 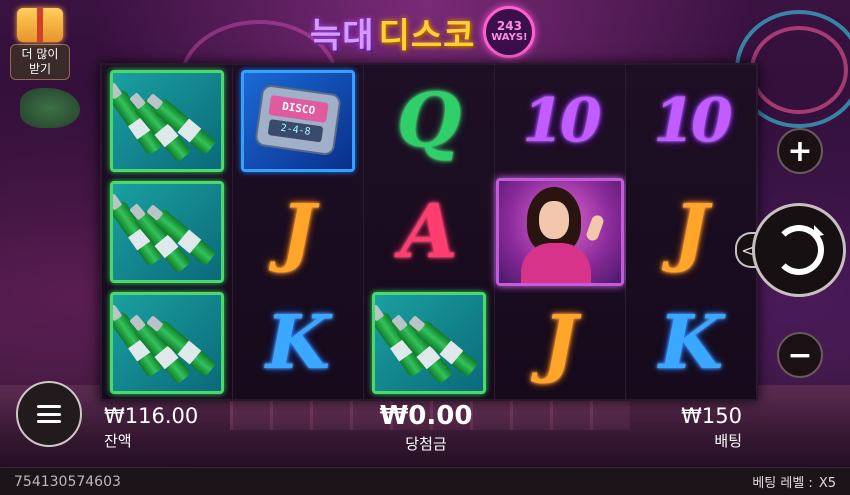 What do you see at coordinates (40, 25) in the screenshot?
I see `gift-icon` at bounding box center [40, 25].